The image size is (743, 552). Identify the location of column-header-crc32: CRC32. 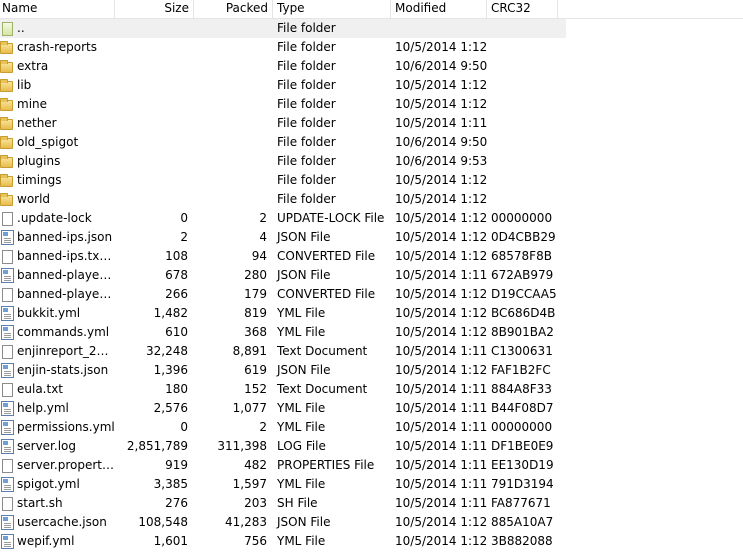
(522, 9).